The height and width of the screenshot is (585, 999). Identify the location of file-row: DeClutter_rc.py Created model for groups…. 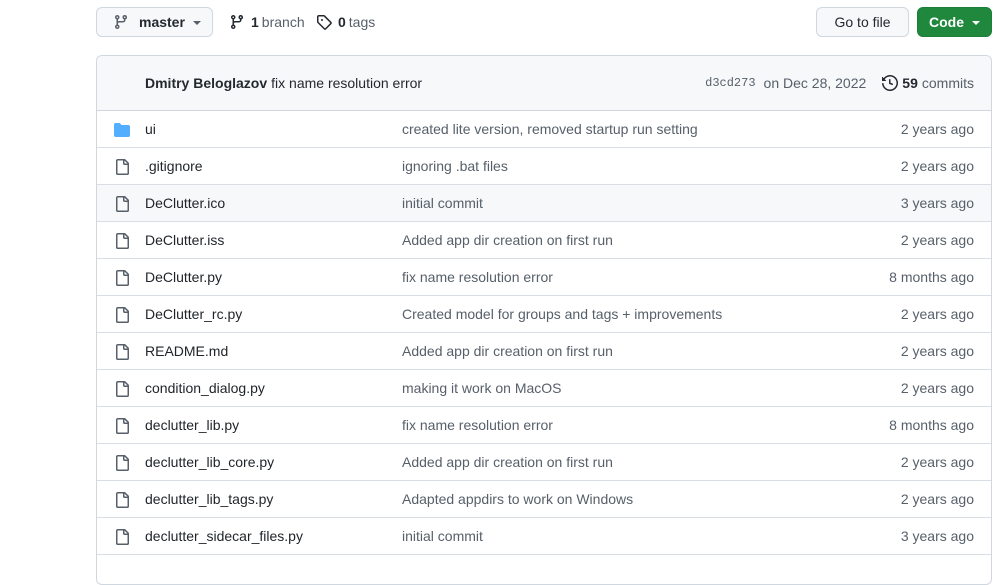
(544, 314).